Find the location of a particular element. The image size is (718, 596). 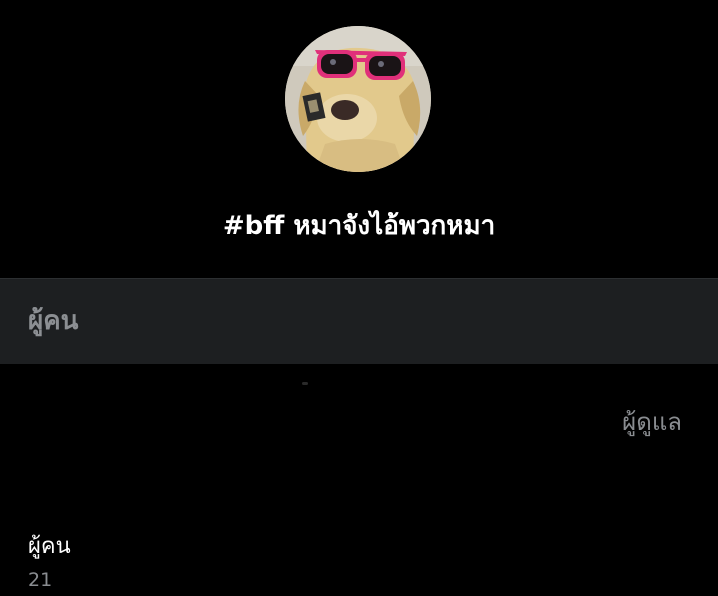

group-title: #bff หมาจังไอ้พวกหมา is located at coordinates (359, 226).